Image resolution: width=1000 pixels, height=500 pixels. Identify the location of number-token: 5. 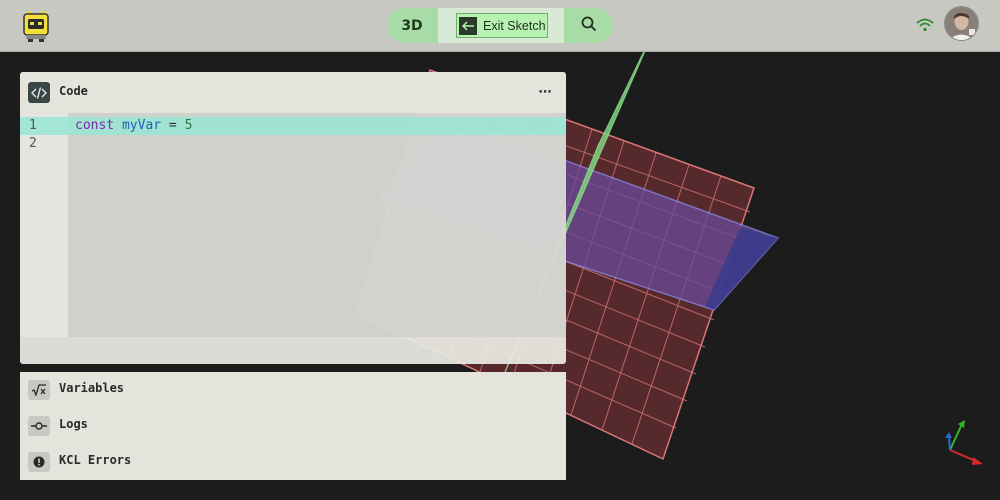
(188, 125).